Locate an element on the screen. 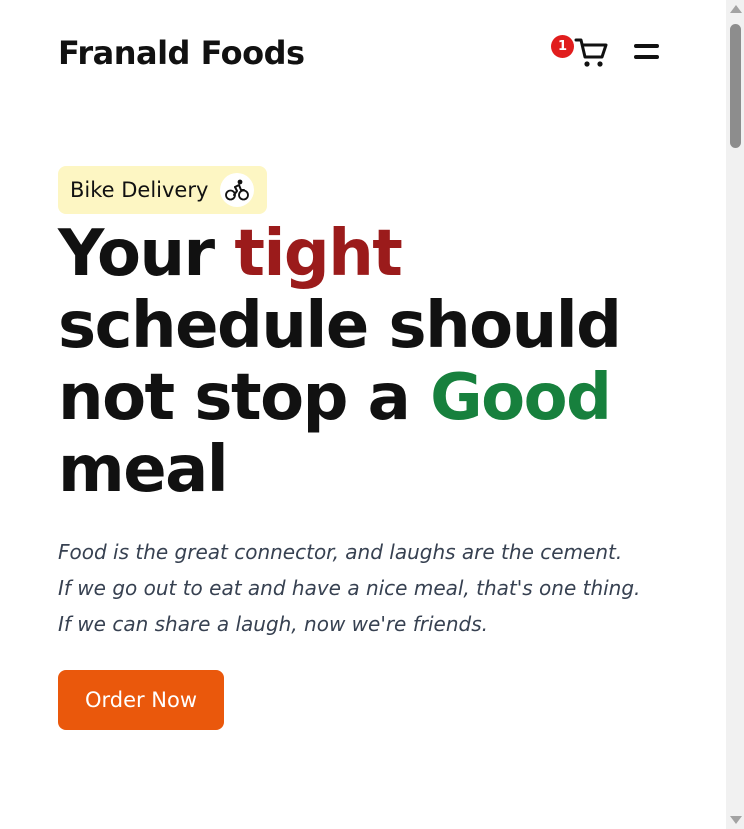 The image size is (744, 829). delivery-badge: Bike Delivery is located at coordinates (162, 190).